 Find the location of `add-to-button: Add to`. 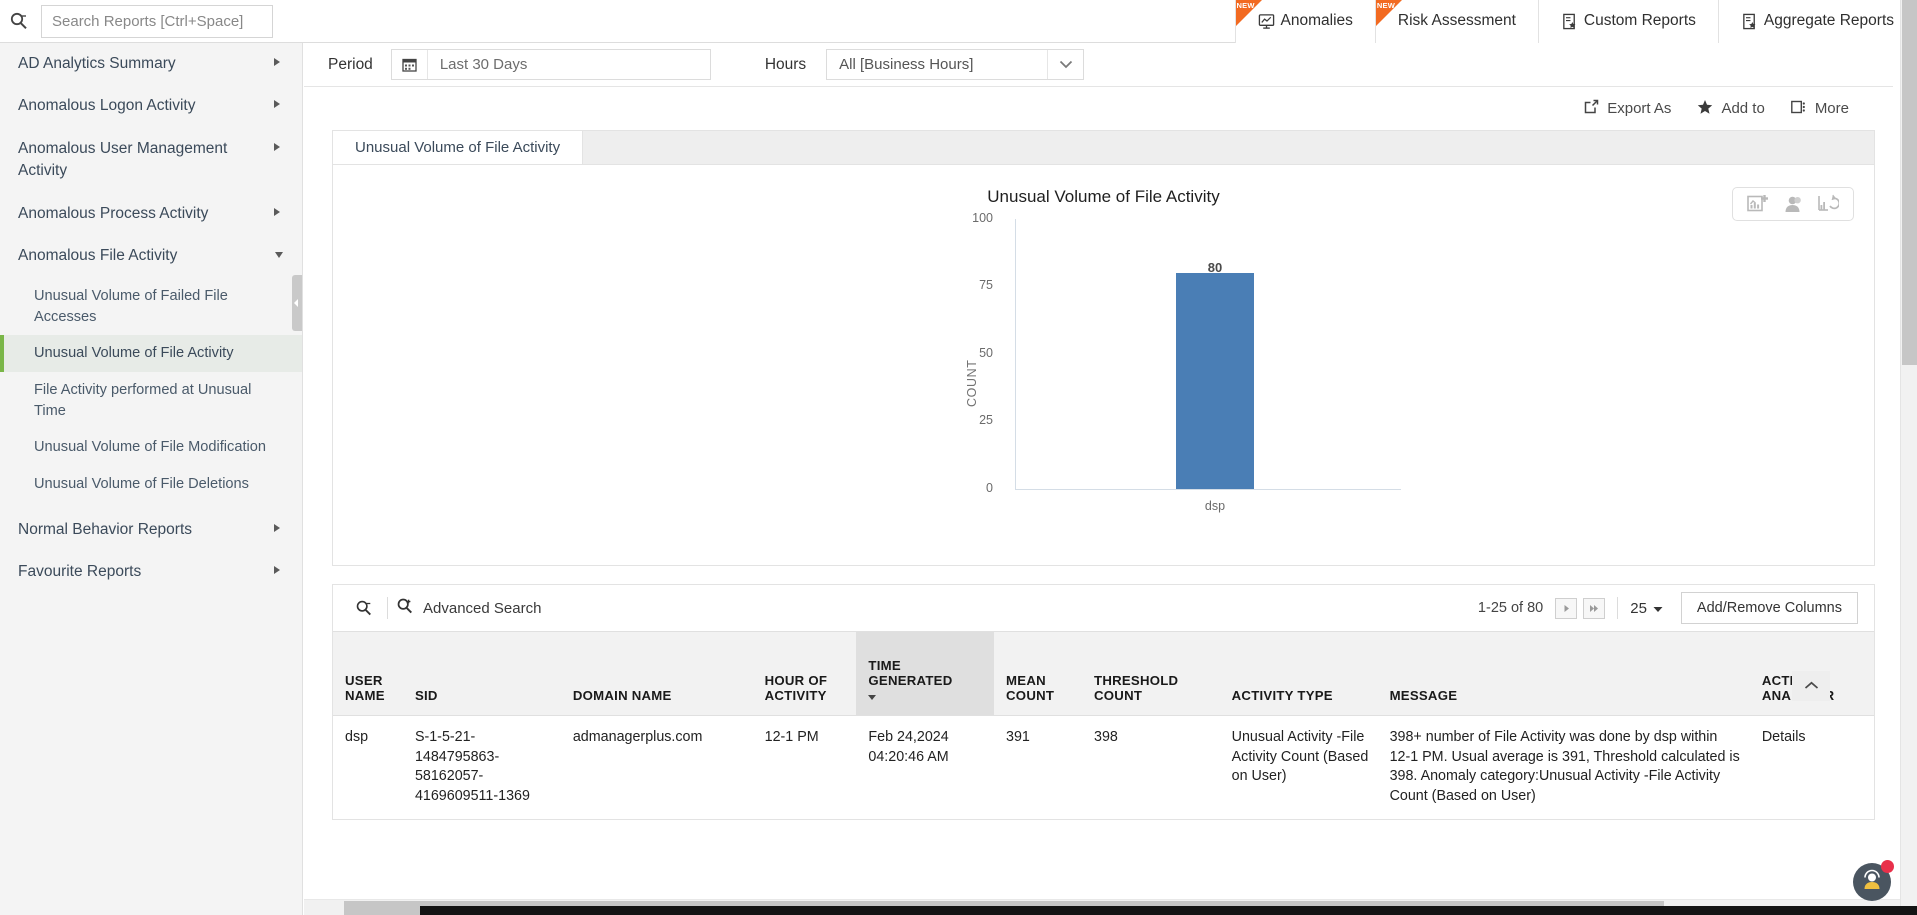

add-to-button: Add to is located at coordinates (1731, 109).